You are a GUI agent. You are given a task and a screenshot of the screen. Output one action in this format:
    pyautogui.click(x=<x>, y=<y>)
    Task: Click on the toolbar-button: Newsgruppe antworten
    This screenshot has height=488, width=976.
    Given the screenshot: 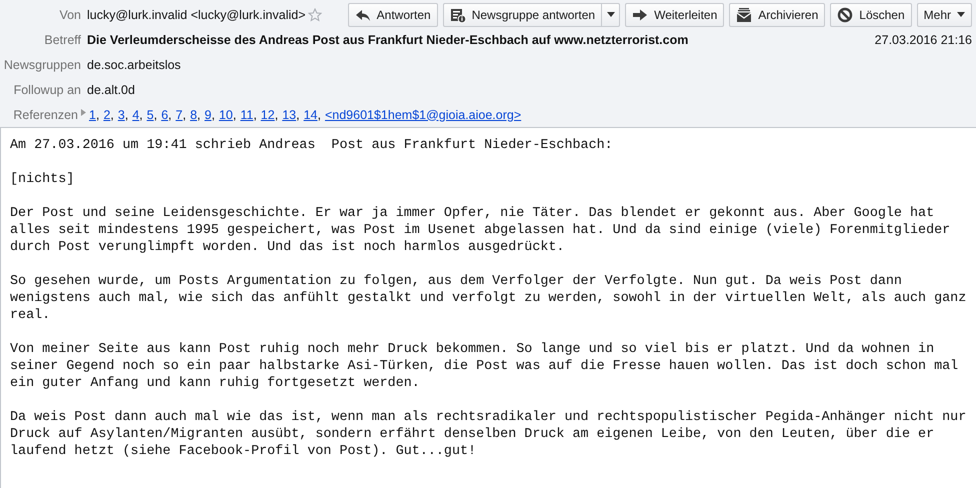 What is the action you would take?
    pyautogui.click(x=523, y=15)
    